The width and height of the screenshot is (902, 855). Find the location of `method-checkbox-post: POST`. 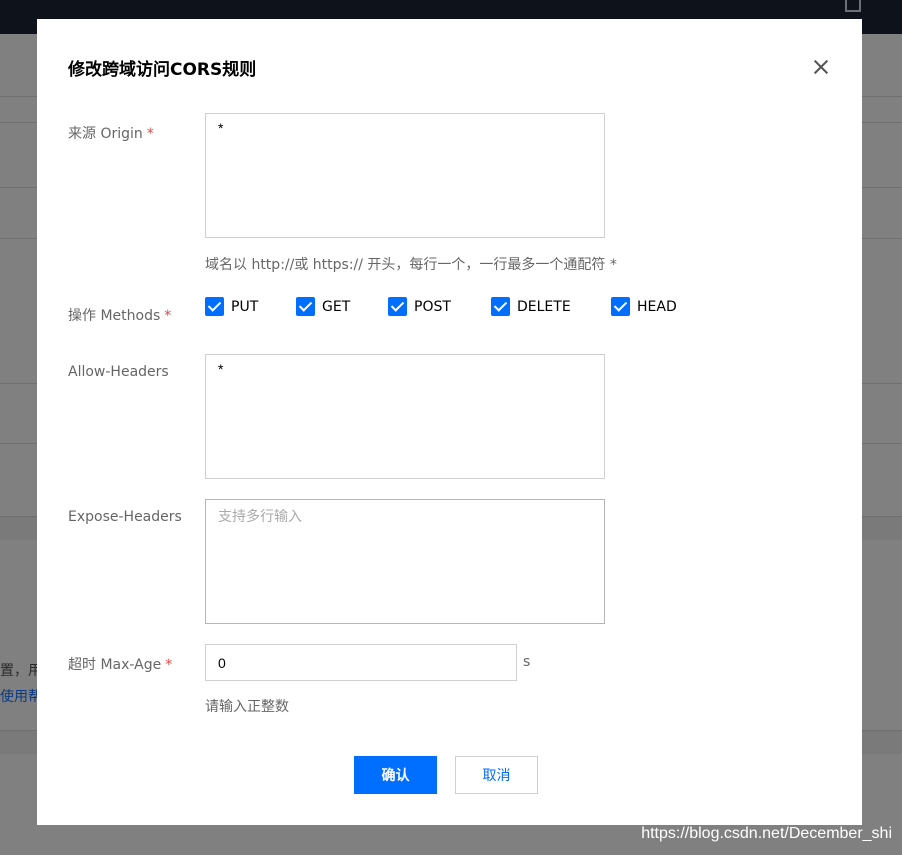

method-checkbox-post: POST is located at coordinates (419, 306).